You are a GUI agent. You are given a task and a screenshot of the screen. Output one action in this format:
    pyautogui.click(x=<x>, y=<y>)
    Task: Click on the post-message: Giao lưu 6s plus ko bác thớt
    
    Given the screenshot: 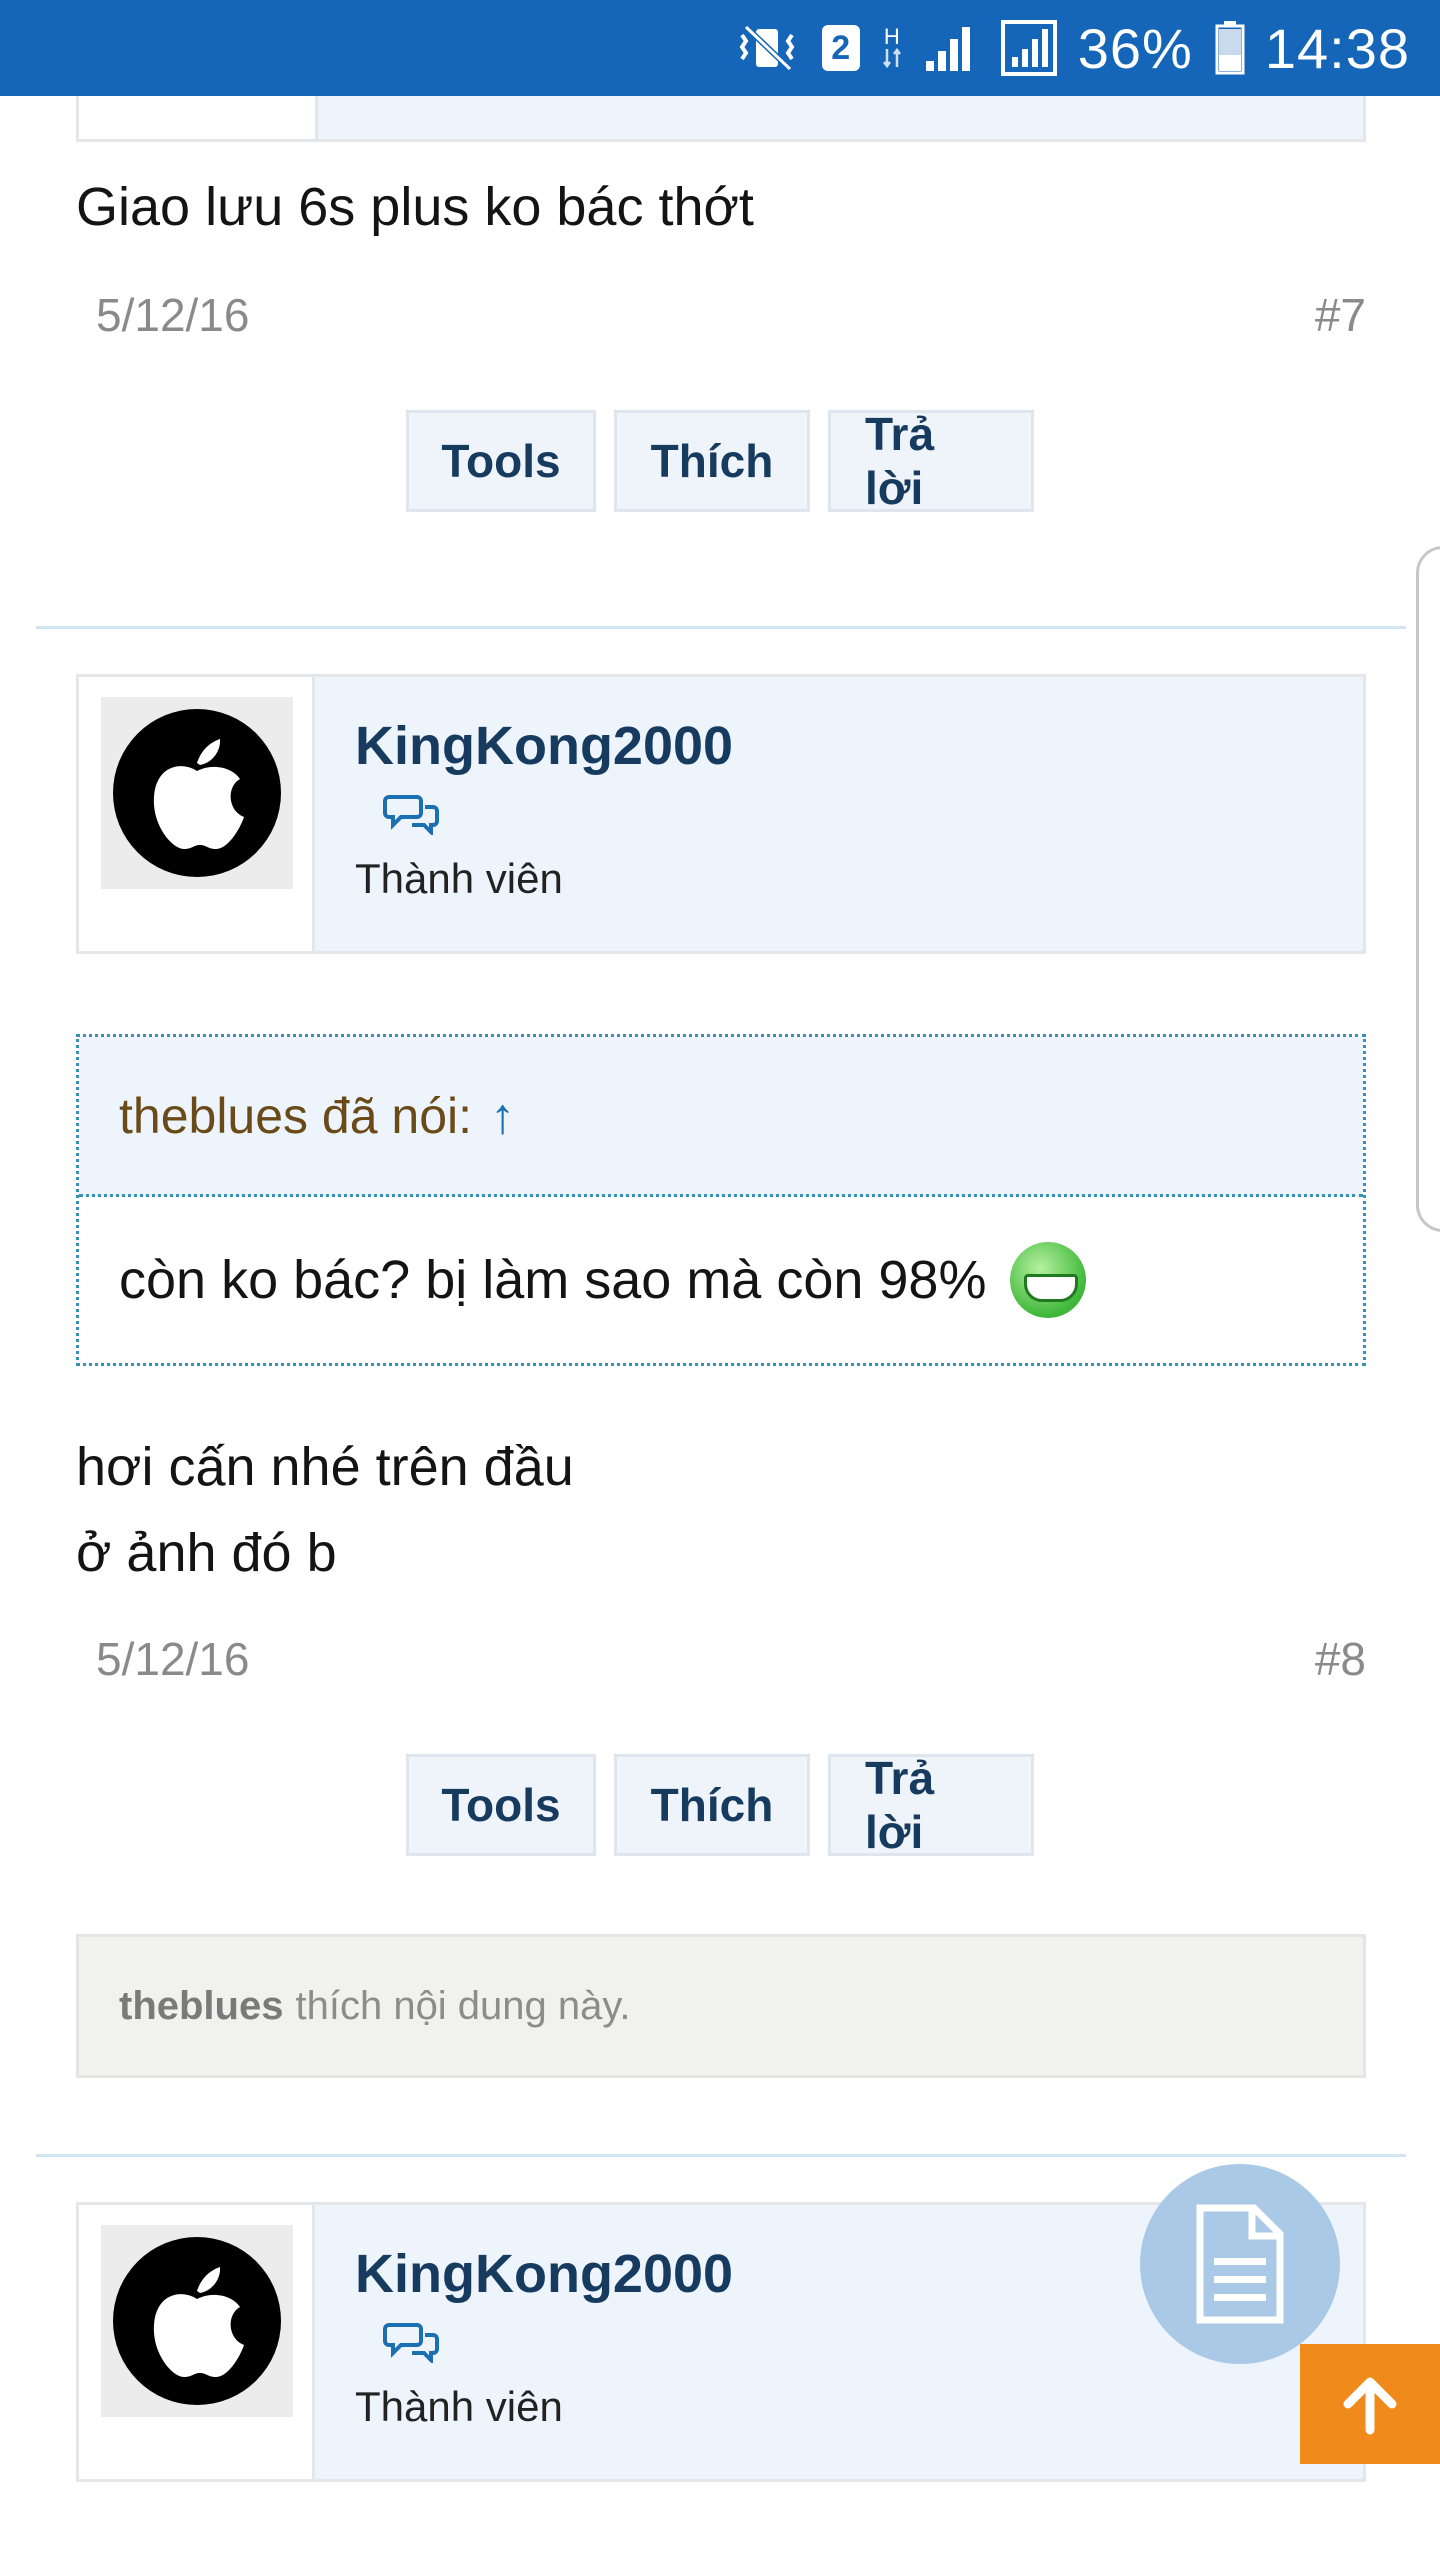 What is the action you would take?
    pyautogui.click(x=415, y=207)
    